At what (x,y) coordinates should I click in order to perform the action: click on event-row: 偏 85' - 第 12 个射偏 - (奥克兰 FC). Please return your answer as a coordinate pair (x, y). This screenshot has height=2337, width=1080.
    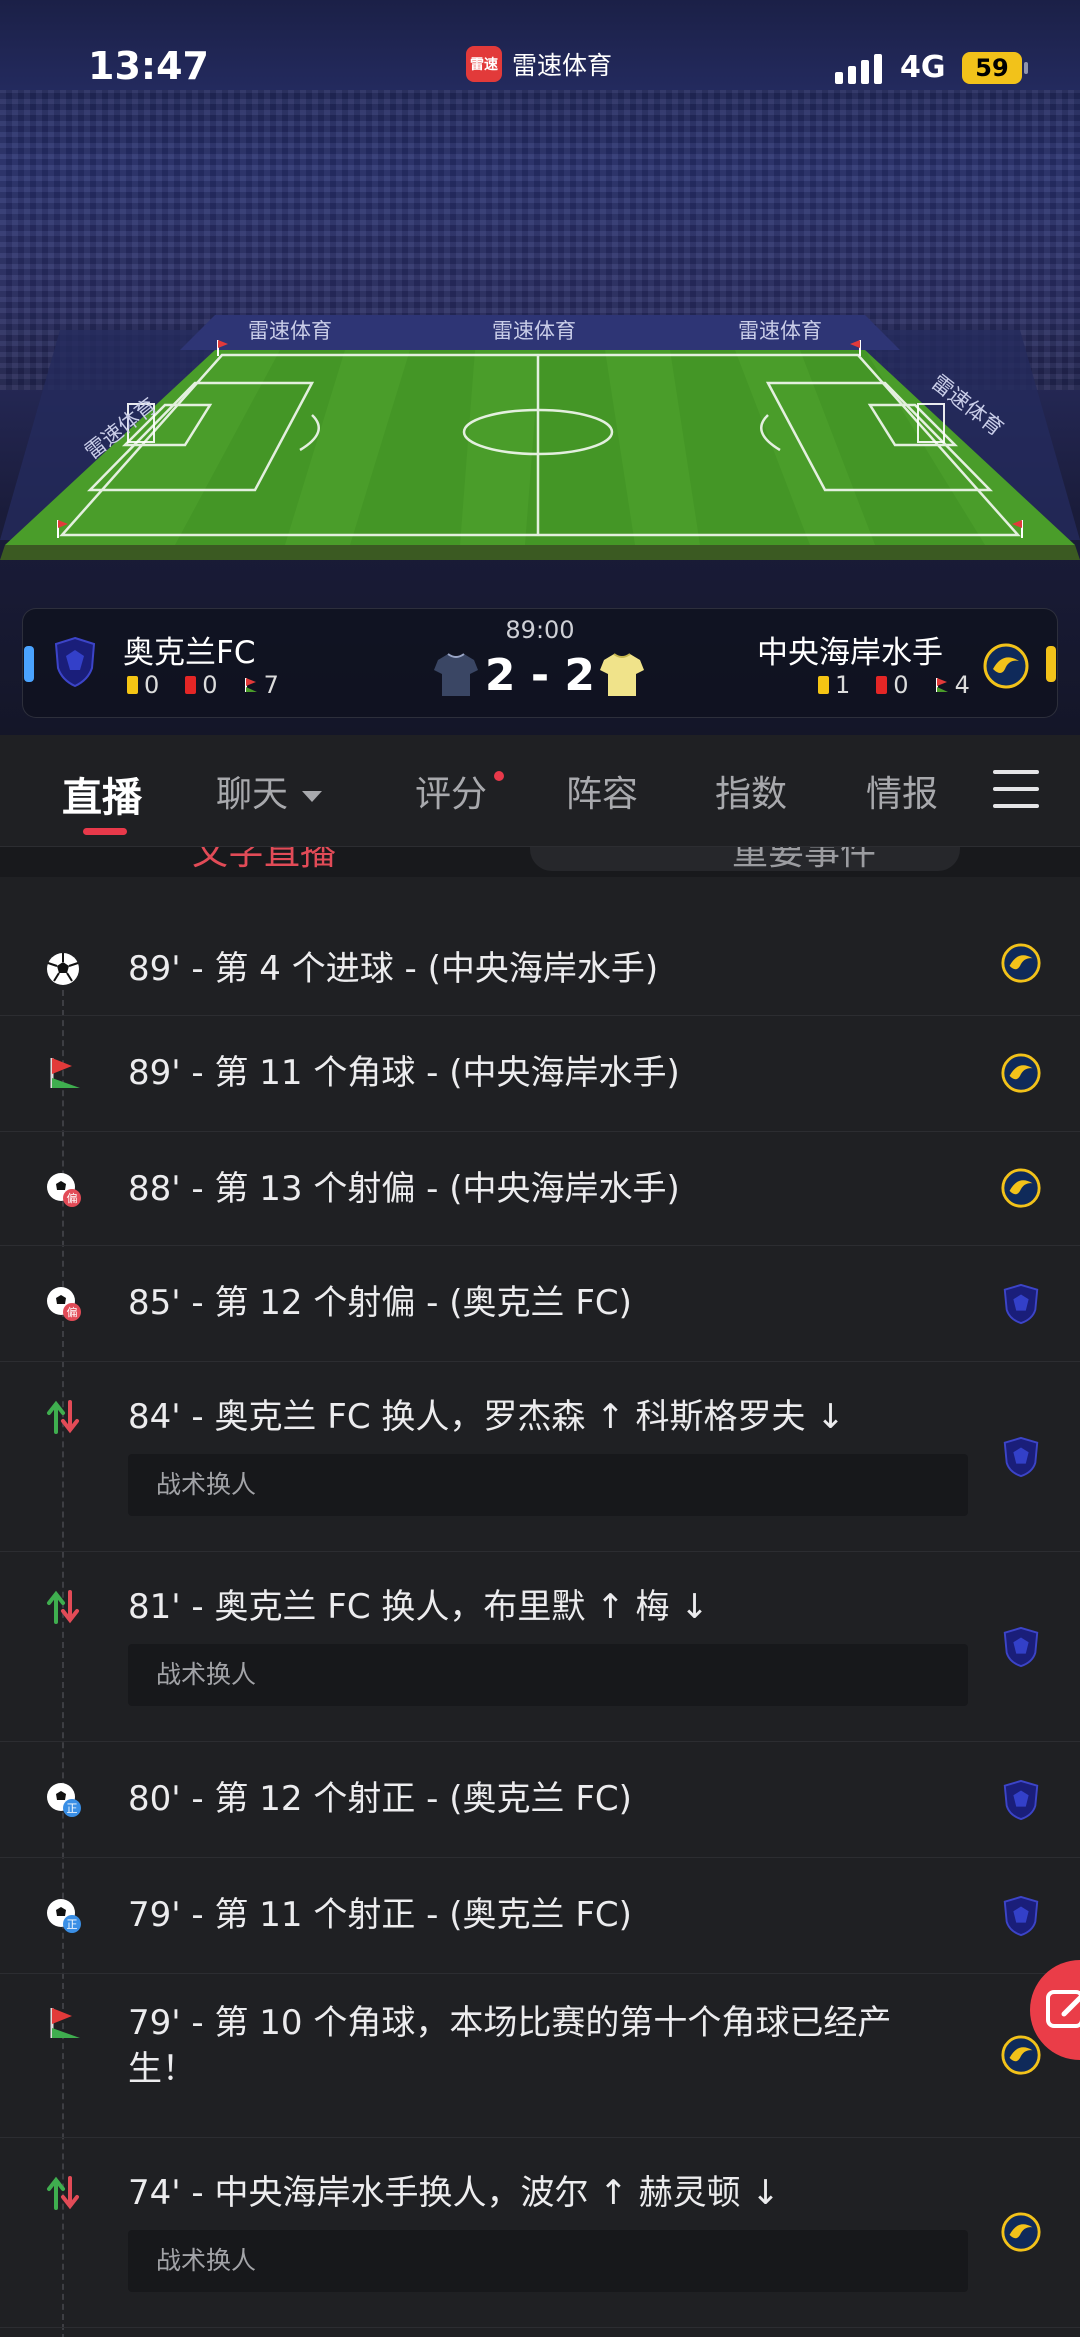
    Looking at the image, I should click on (540, 1304).